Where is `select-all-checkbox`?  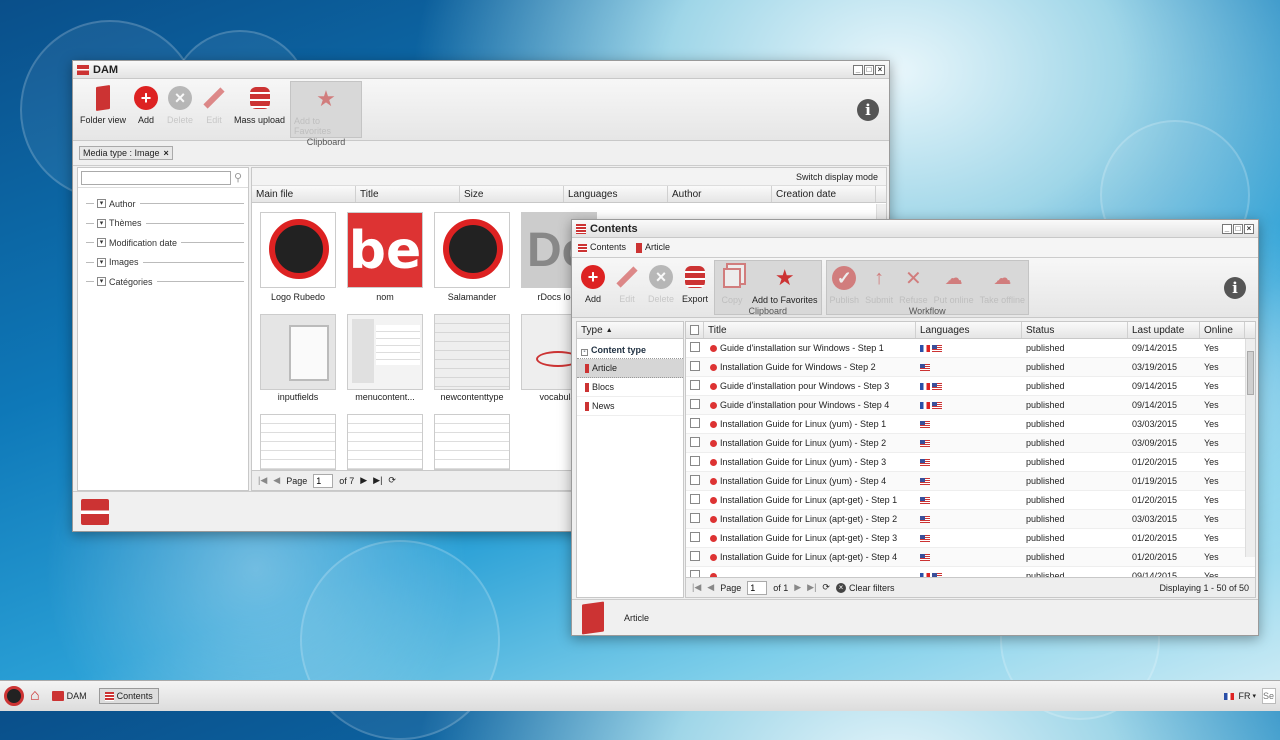 select-all-checkbox is located at coordinates (694, 330).